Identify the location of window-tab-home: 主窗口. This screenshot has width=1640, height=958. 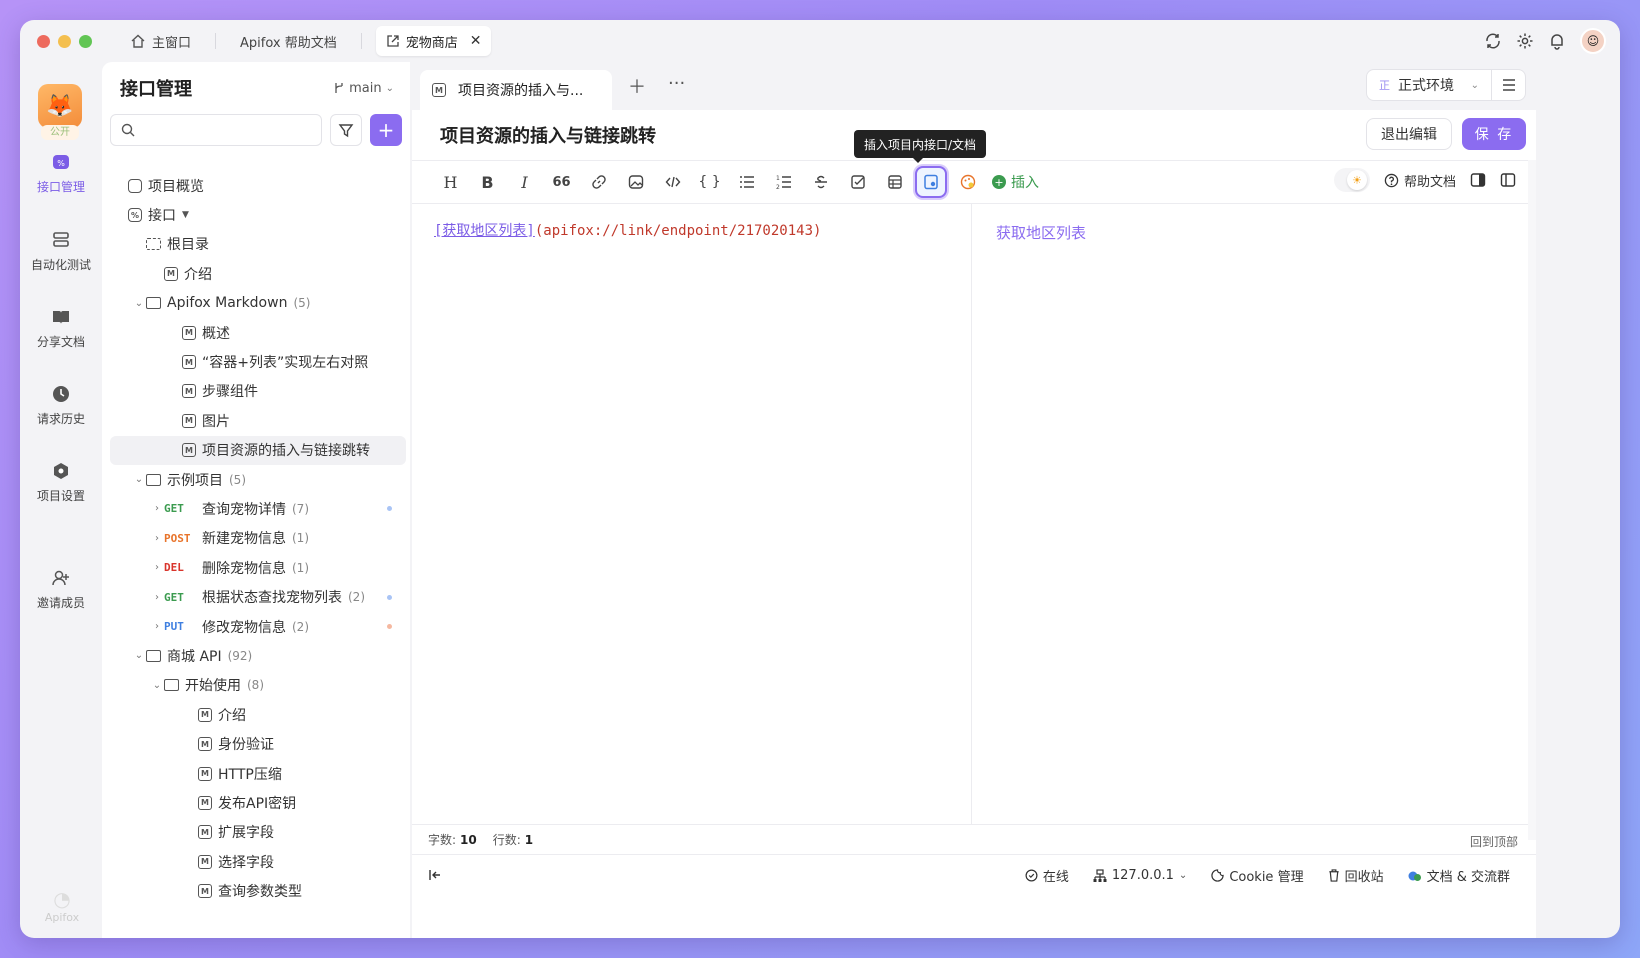
(160, 41).